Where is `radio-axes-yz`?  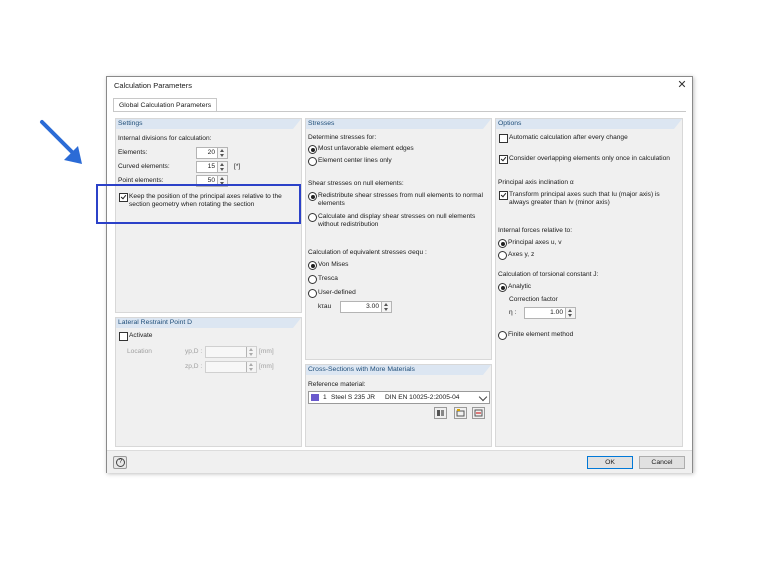
radio-axes-yz is located at coordinates (502, 255).